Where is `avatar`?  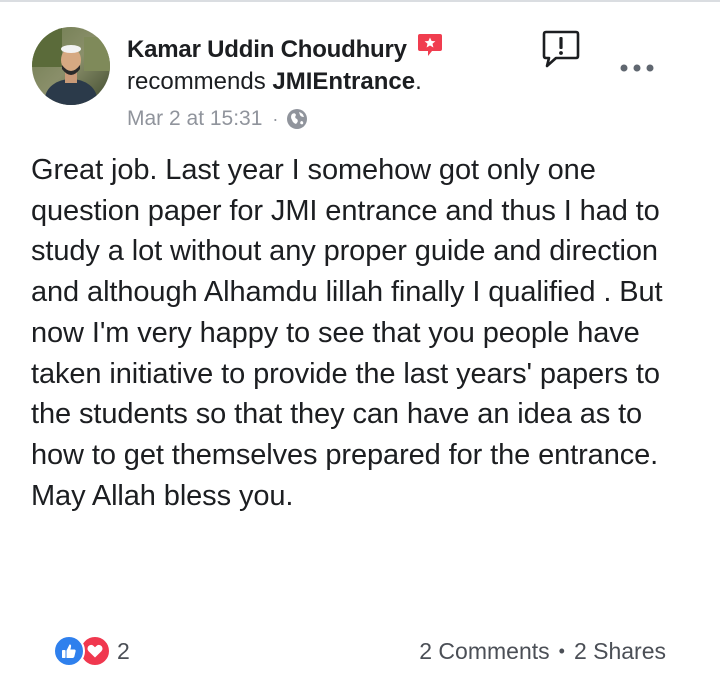
avatar is located at coordinates (71, 66).